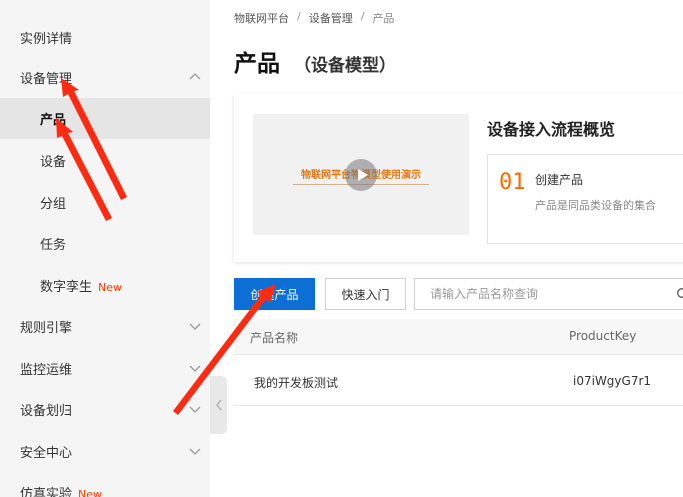  I want to click on page-title: 产品 （设备模型）, so click(315, 61).